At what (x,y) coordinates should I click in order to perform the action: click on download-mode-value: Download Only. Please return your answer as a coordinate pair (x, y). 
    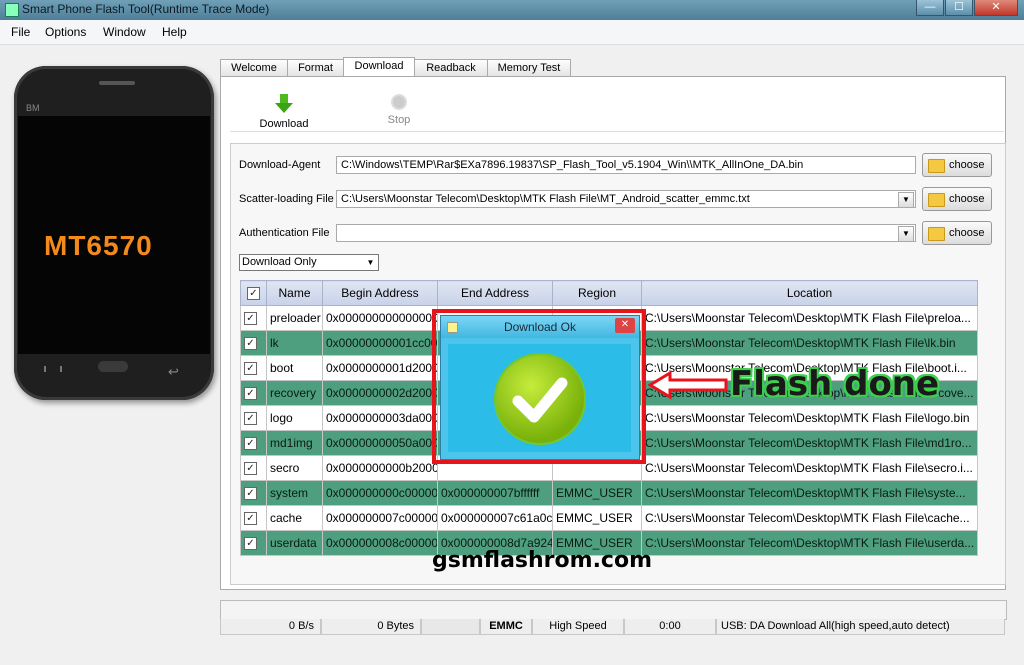
    Looking at the image, I should click on (279, 262).